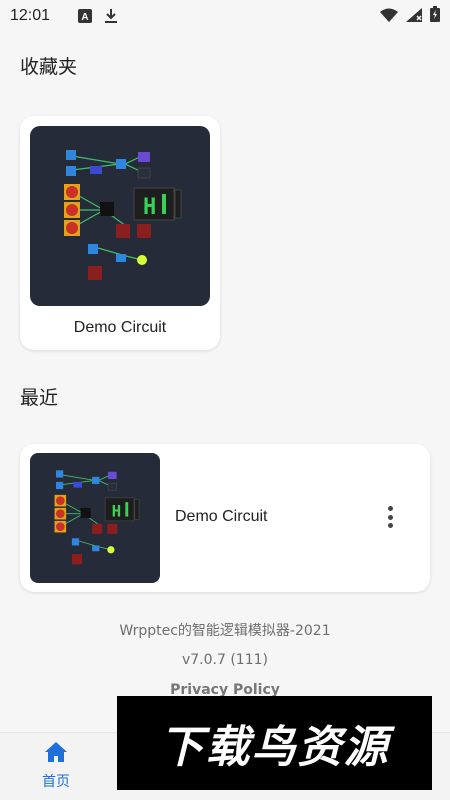 The width and height of the screenshot is (450, 800). Describe the element at coordinates (120, 327) in the screenshot. I see `favorite-card-name: Demo Circuit` at that location.